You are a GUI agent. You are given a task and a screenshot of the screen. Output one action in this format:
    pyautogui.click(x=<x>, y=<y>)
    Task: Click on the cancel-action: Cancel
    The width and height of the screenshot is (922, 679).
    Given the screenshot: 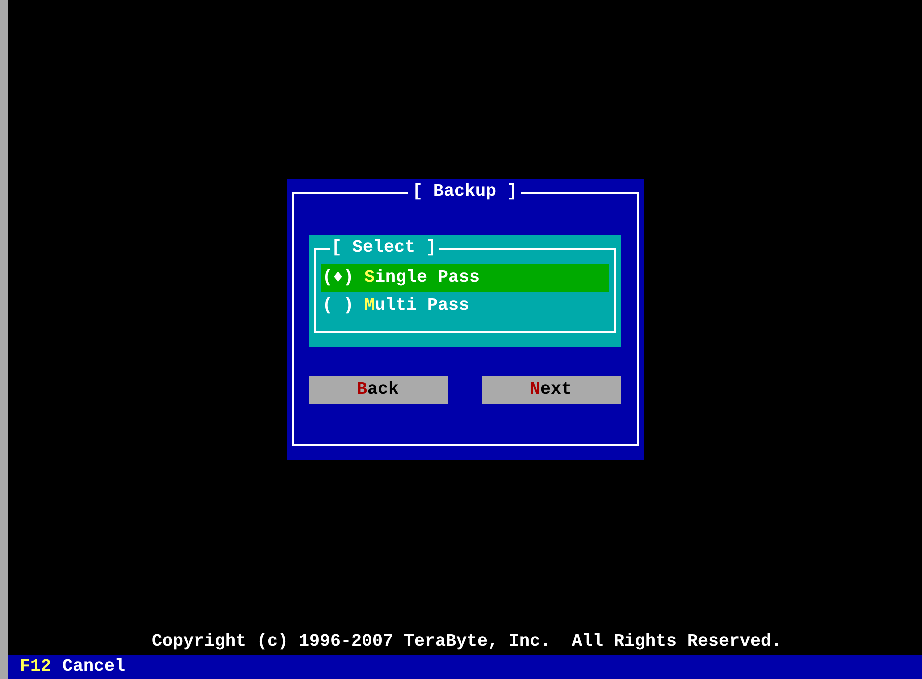 What is the action you would take?
    pyautogui.click(x=94, y=667)
    